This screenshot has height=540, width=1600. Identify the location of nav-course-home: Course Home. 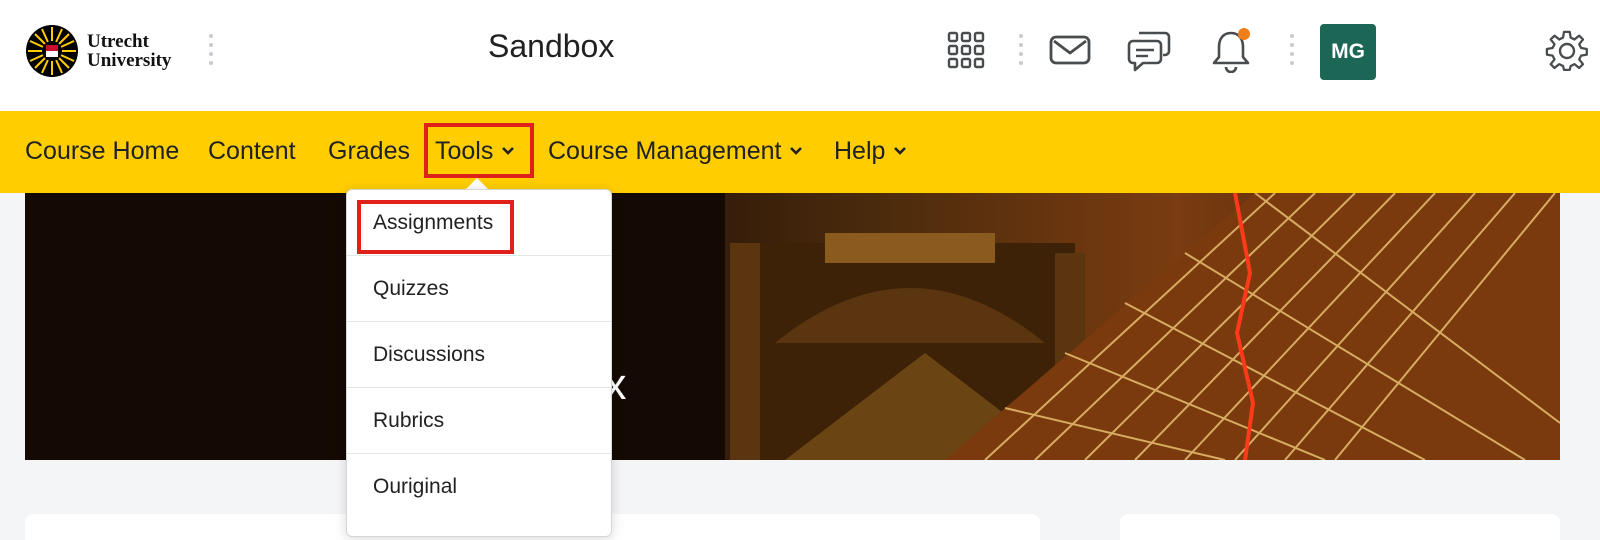
(102, 151).